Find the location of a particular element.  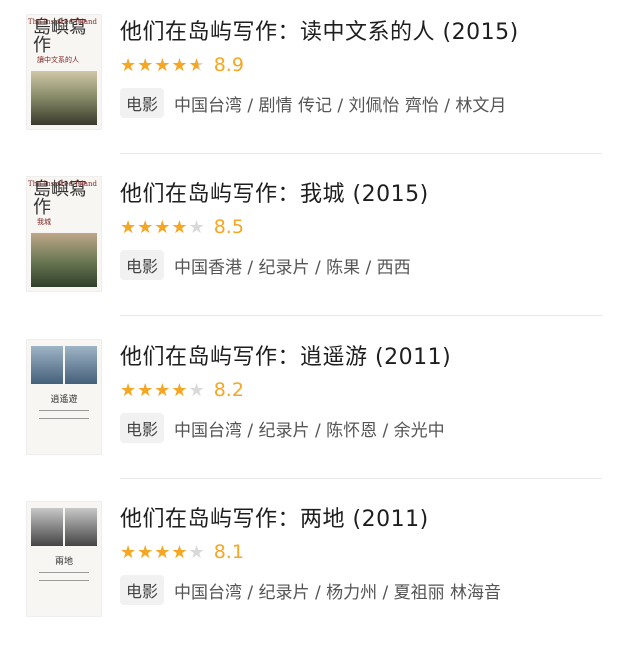

meta-text: 中国台湾 / 纪录片 / 杨力州 / 夏祖丽 林海音 is located at coordinates (338, 592).